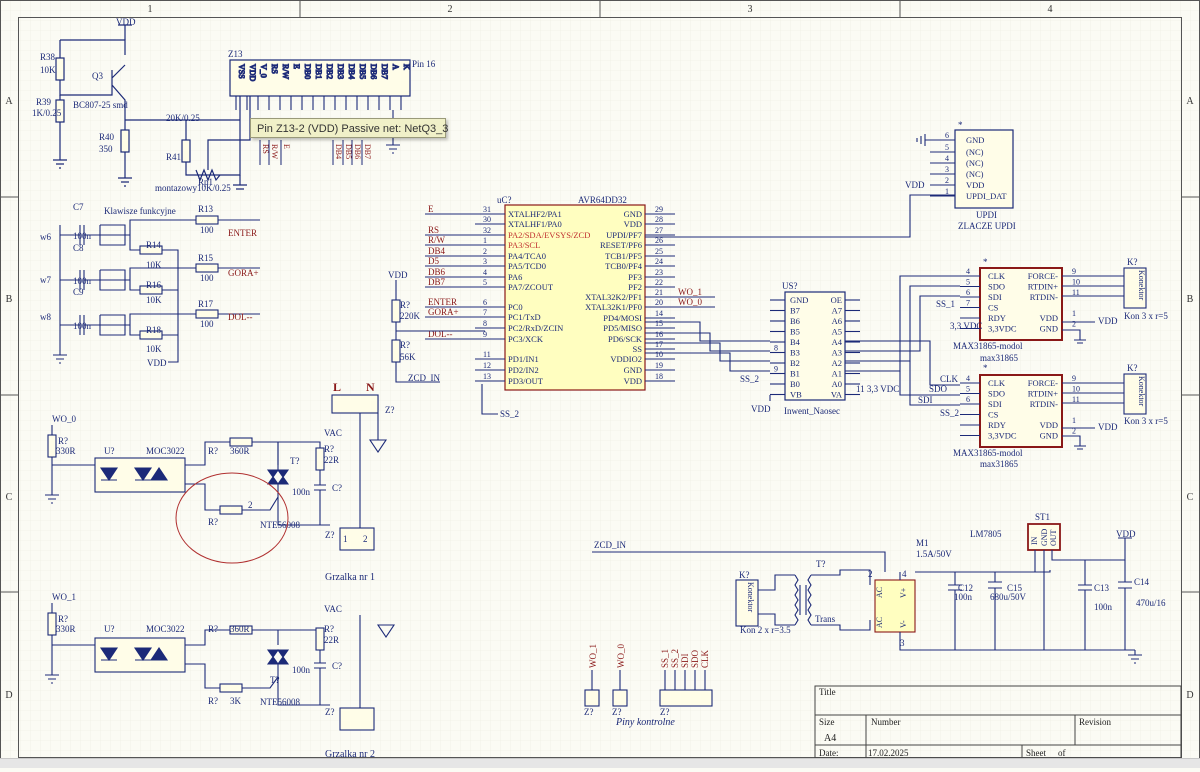 The height and width of the screenshot is (772, 1200). I want to click on max2-left-pin-name: 3,3VDC, so click(1002, 436).